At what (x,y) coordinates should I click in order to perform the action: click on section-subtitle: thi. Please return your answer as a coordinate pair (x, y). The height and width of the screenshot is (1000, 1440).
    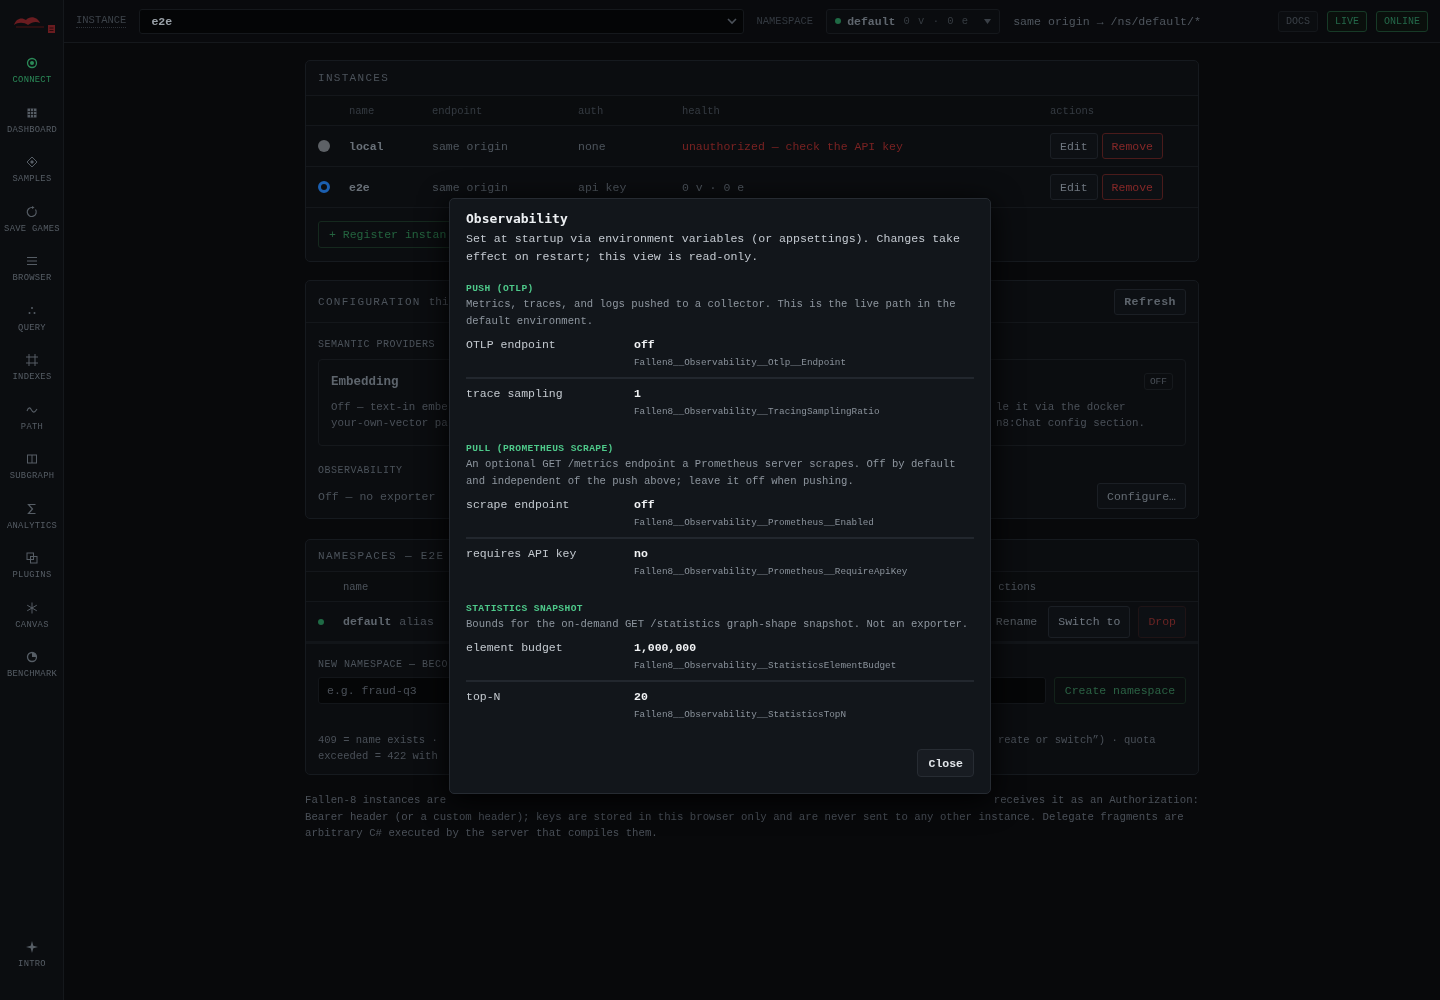
    Looking at the image, I should click on (438, 301).